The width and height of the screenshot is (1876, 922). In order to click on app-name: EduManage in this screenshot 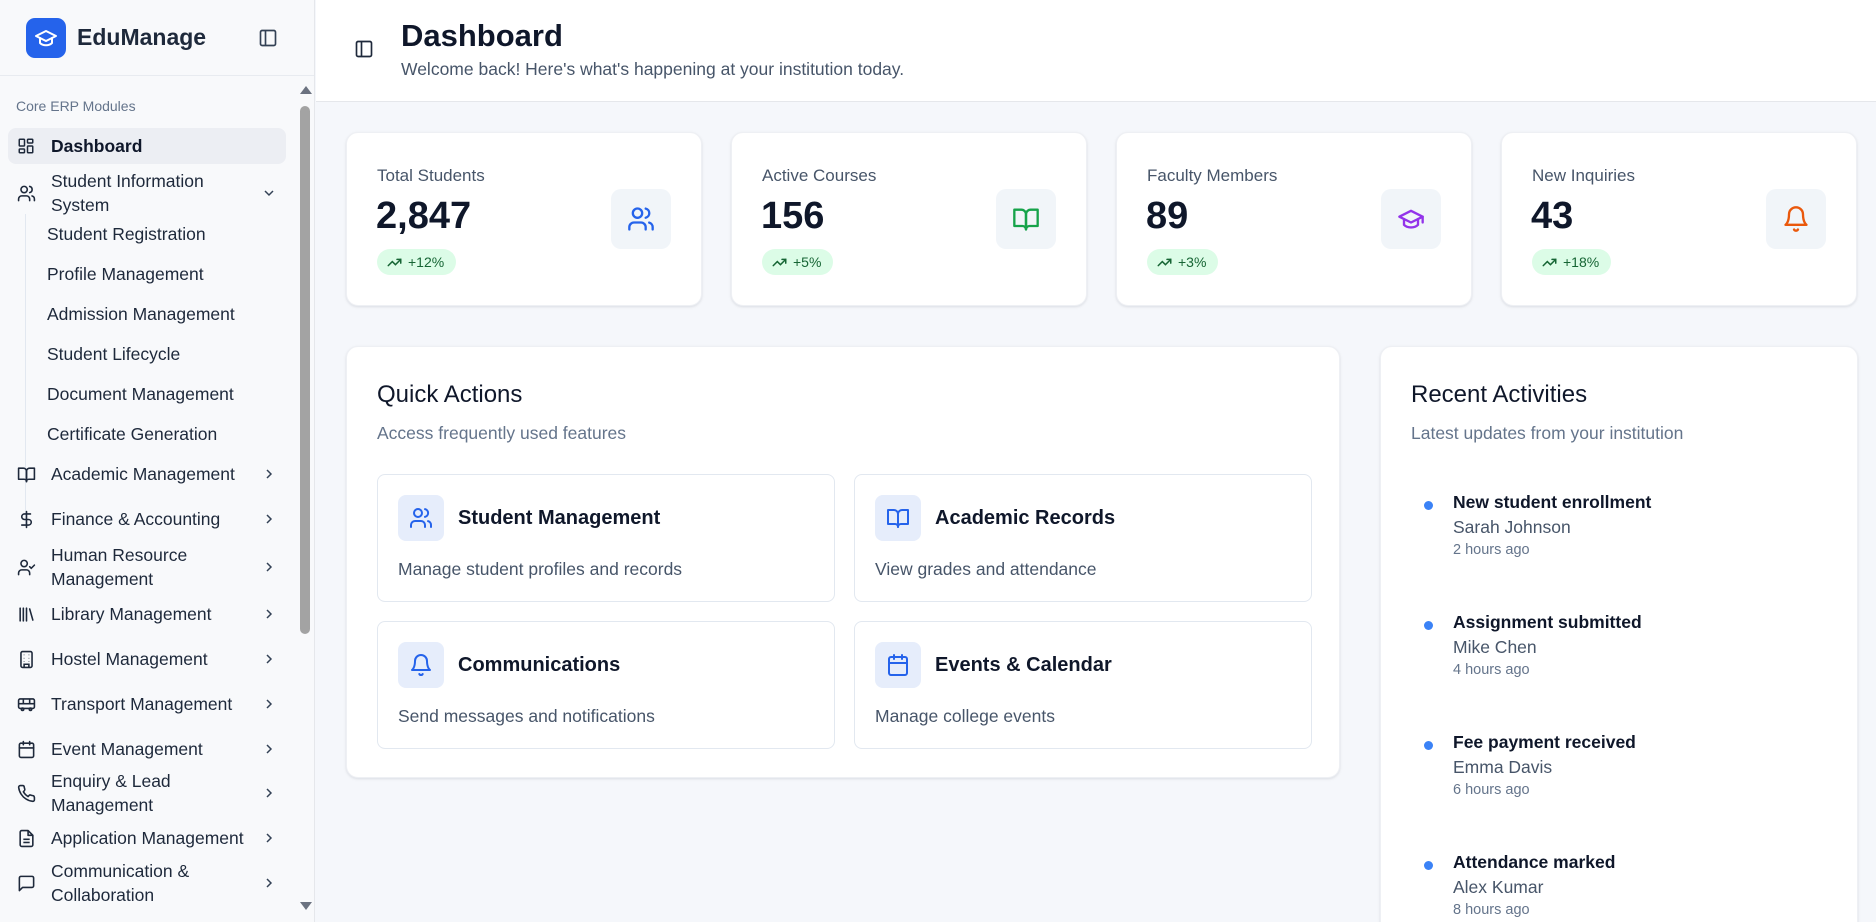, I will do `click(142, 37)`.